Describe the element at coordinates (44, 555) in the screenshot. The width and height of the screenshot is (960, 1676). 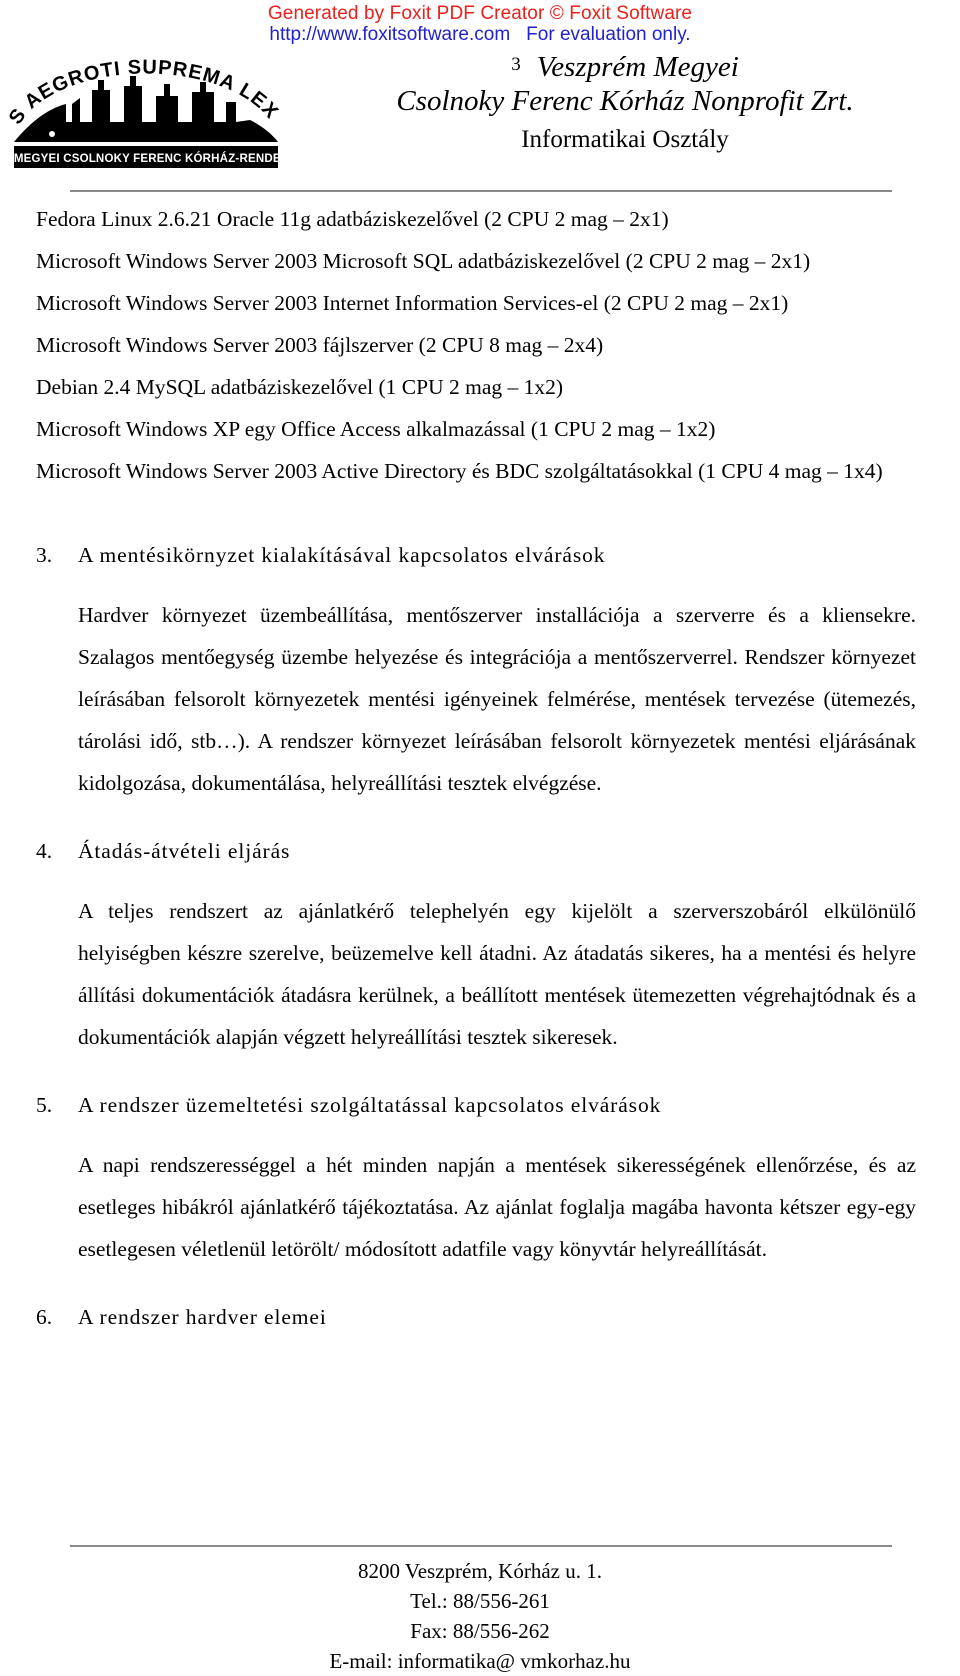
I see `section-number: 3.` at that location.